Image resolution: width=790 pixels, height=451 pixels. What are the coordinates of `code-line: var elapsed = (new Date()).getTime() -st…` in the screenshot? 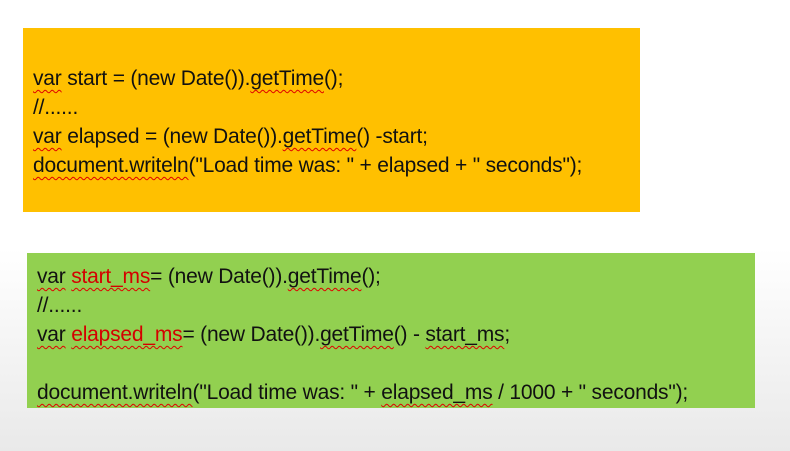 It's located at (336, 136).